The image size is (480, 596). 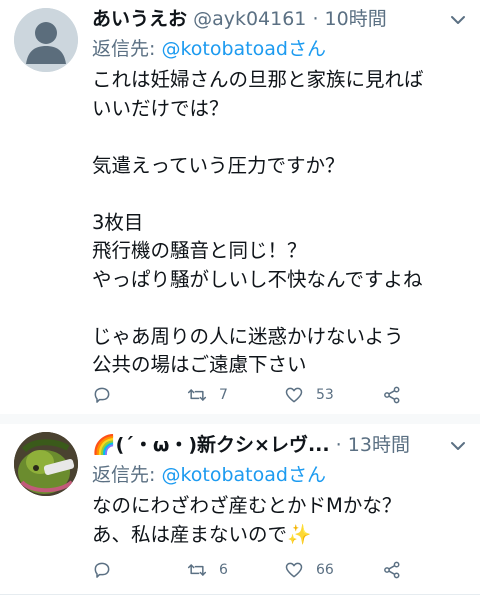 I want to click on timestamp: 10時間, so click(x=356, y=19).